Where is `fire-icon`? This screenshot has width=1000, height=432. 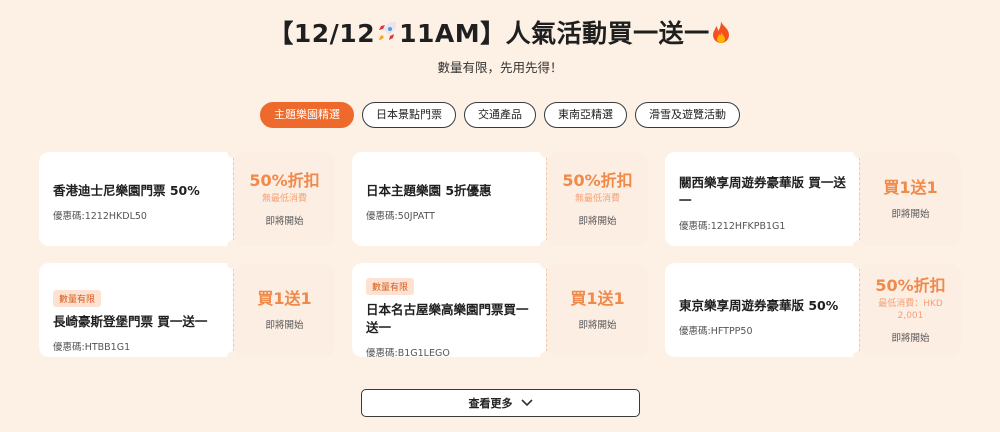
fire-icon is located at coordinates (721, 35).